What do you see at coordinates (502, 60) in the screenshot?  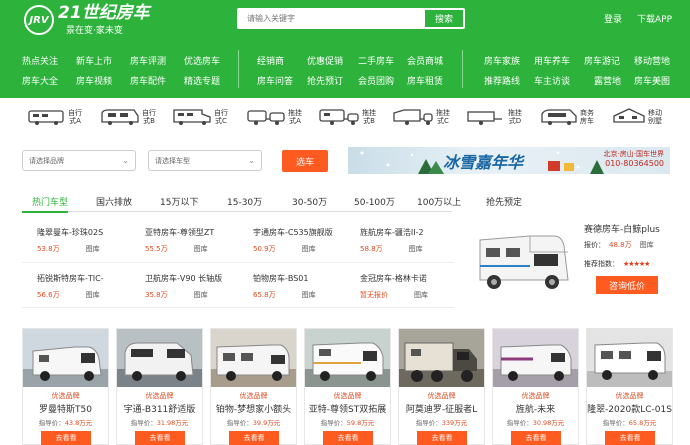 I see `nav-link: 房车家族` at bounding box center [502, 60].